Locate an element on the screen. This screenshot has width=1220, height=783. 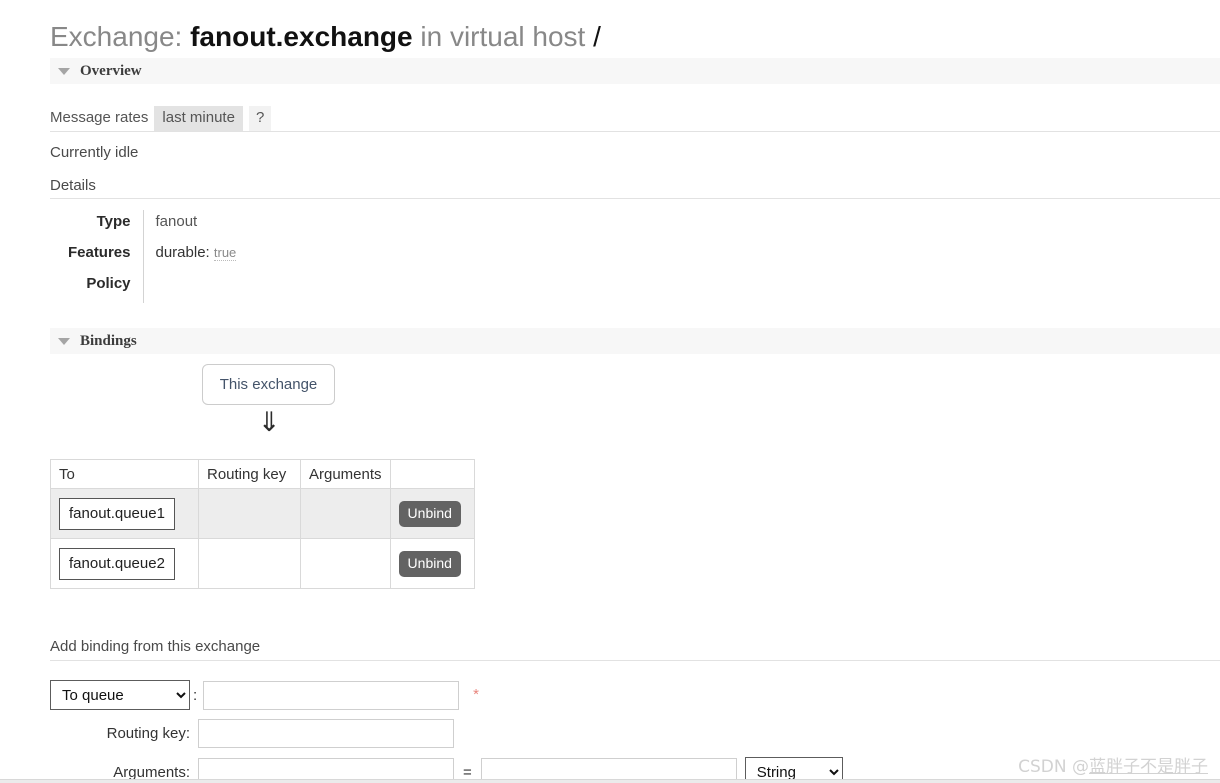
source-exchange-box: This exchange is located at coordinates (268, 384).